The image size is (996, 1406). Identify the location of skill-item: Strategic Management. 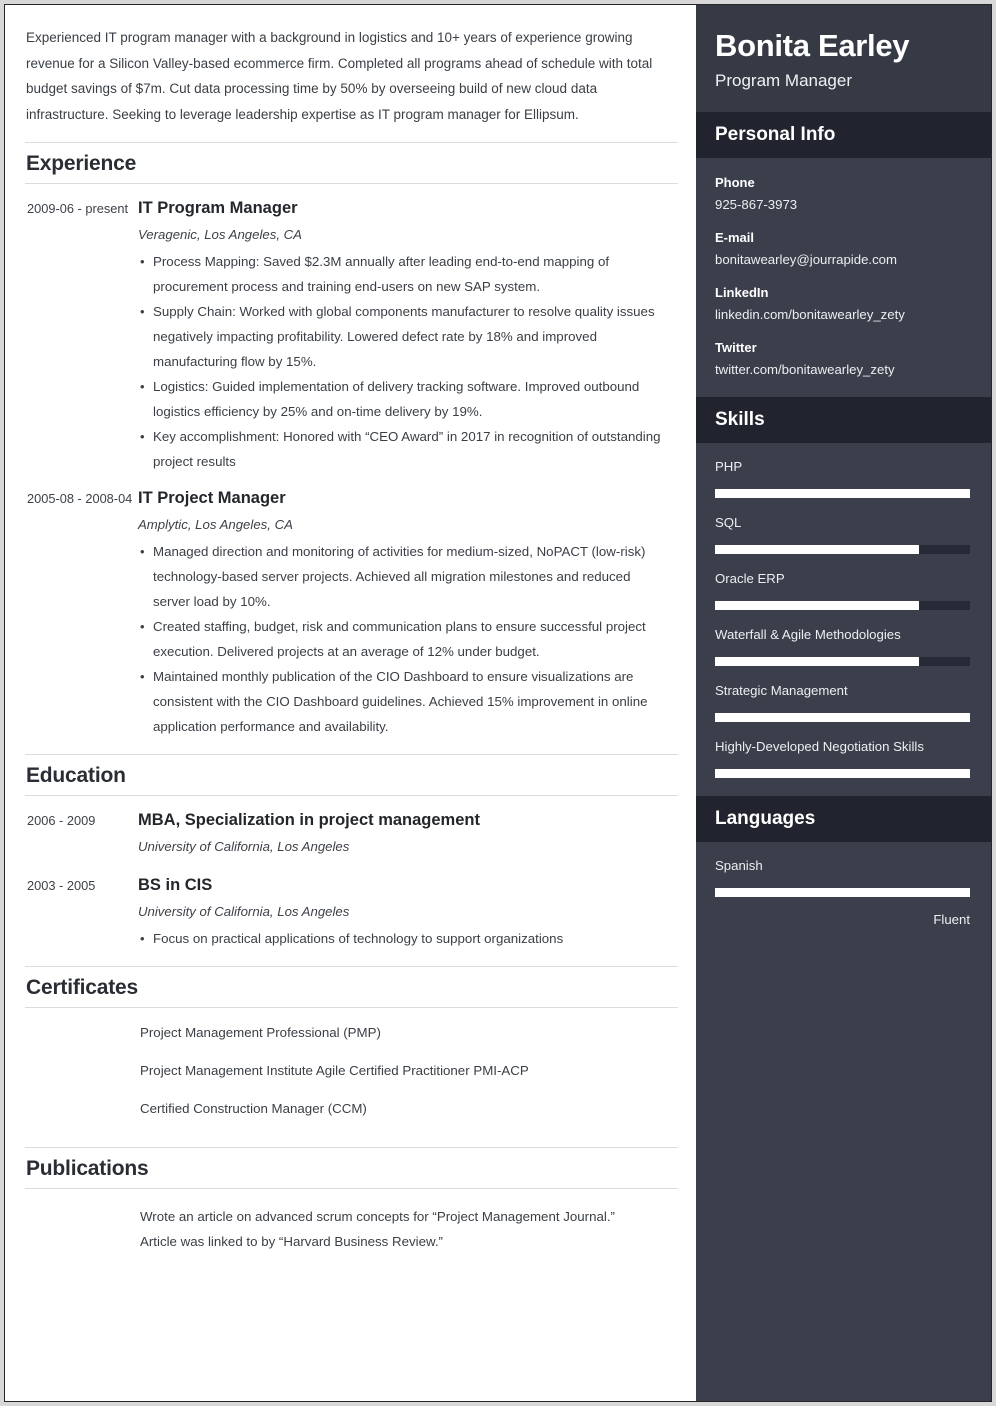
(842, 701).